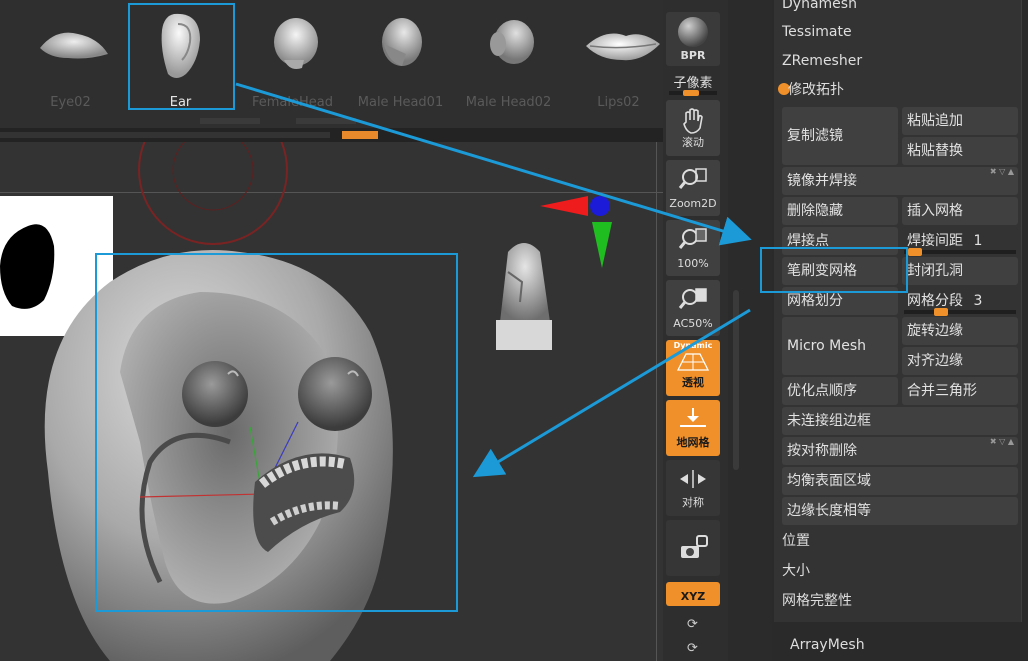  What do you see at coordinates (822, 451) in the screenshot?
I see `delete-by-symmetry-label: 按对称删除` at bounding box center [822, 451].